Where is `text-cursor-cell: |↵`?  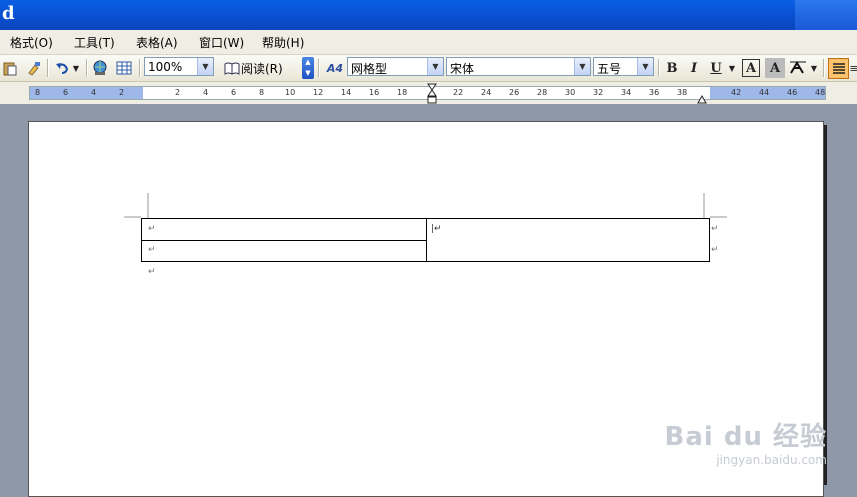 text-cursor-cell: |↵ is located at coordinates (436, 229).